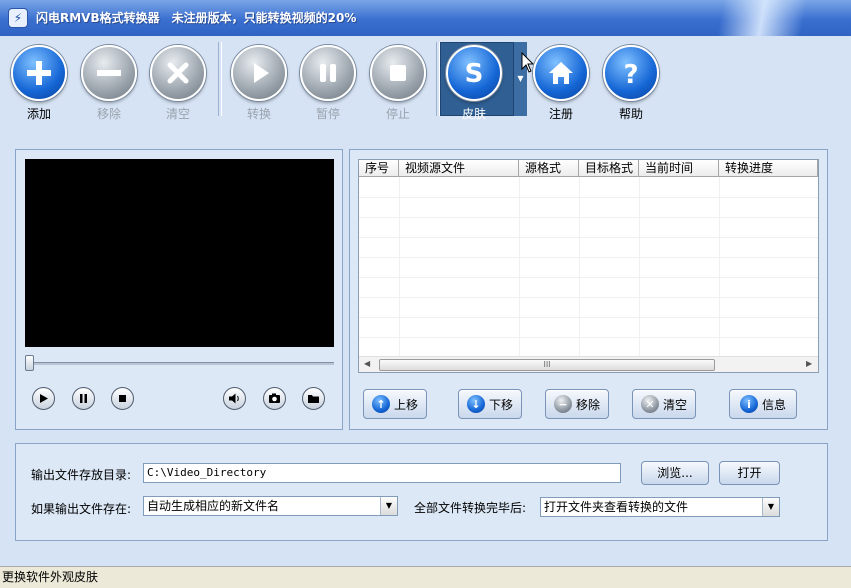 The image size is (851, 588). What do you see at coordinates (475, 404) in the screenshot?
I see `arrow-down-icon: ↓` at bounding box center [475, 404].